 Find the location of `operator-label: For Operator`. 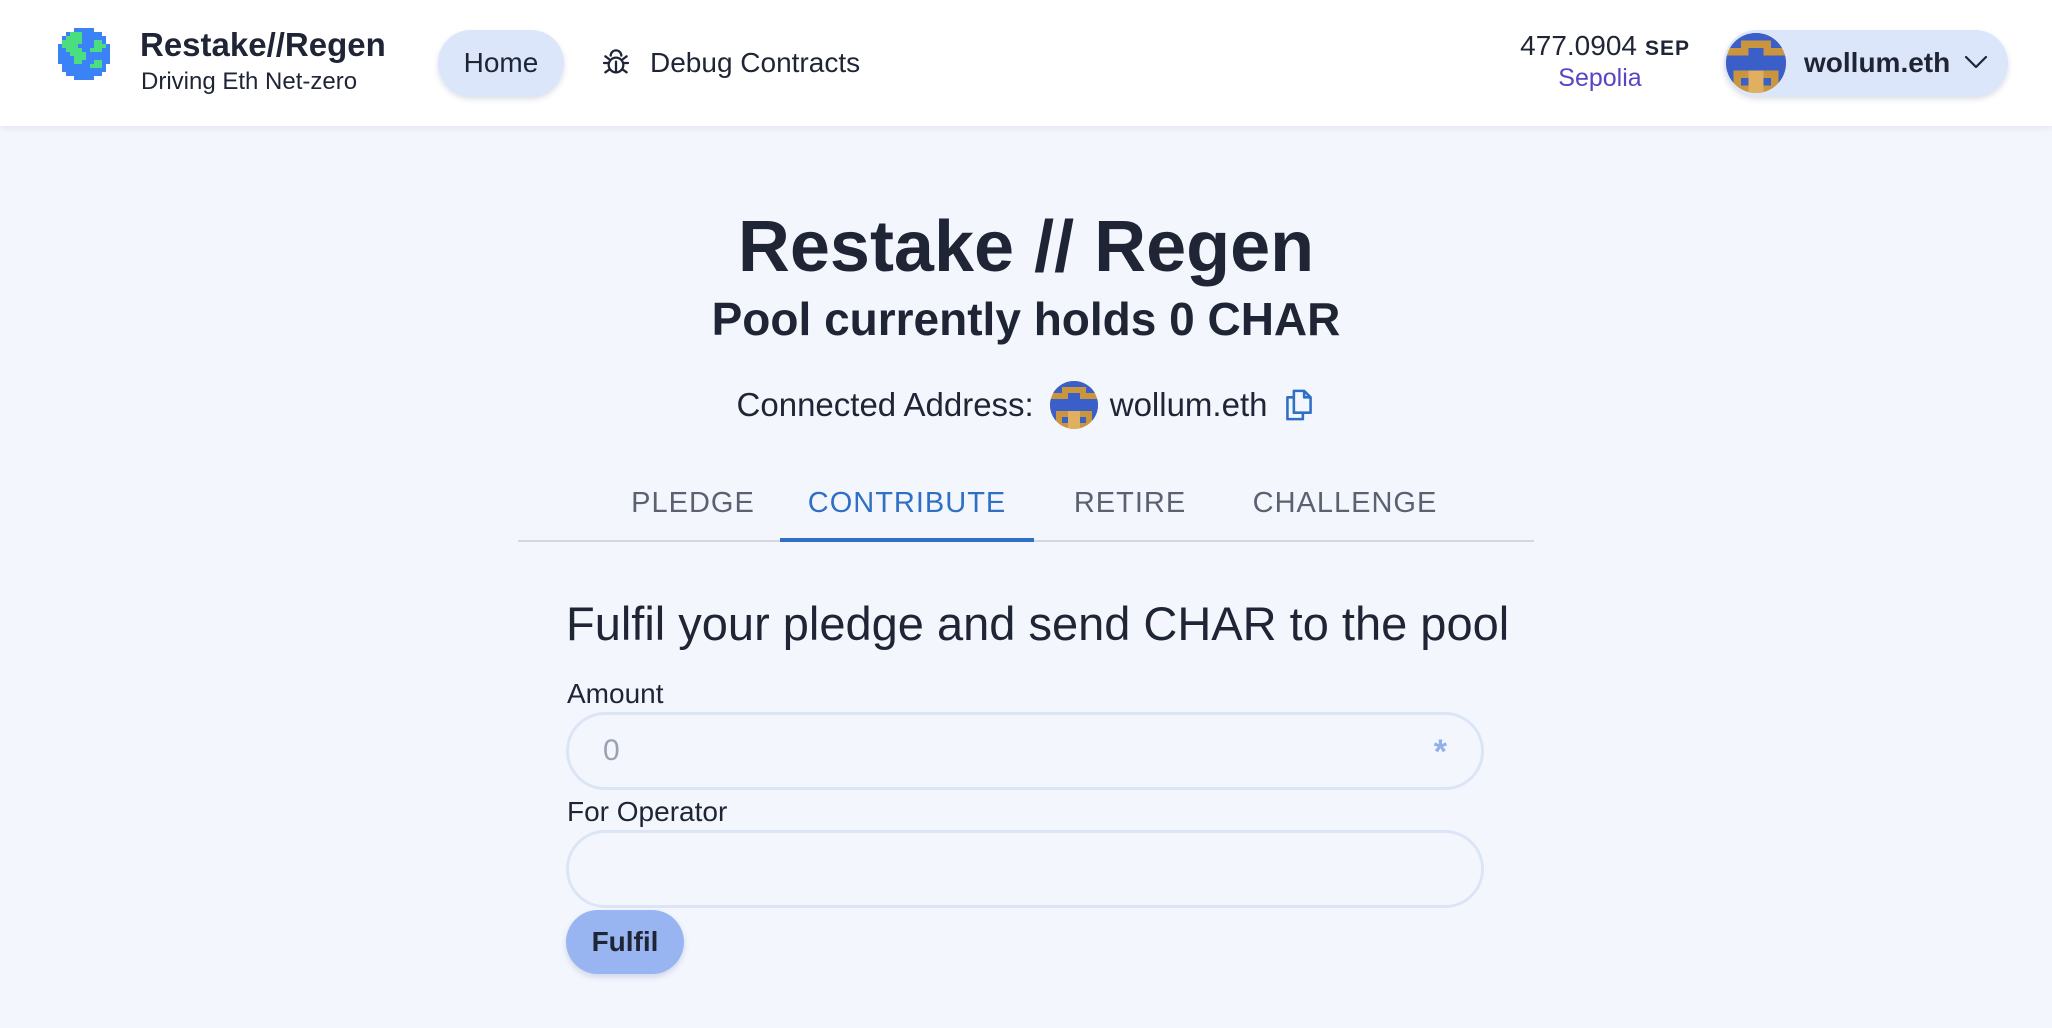

operator-label: For Operator is located at coordinates (647, 811).